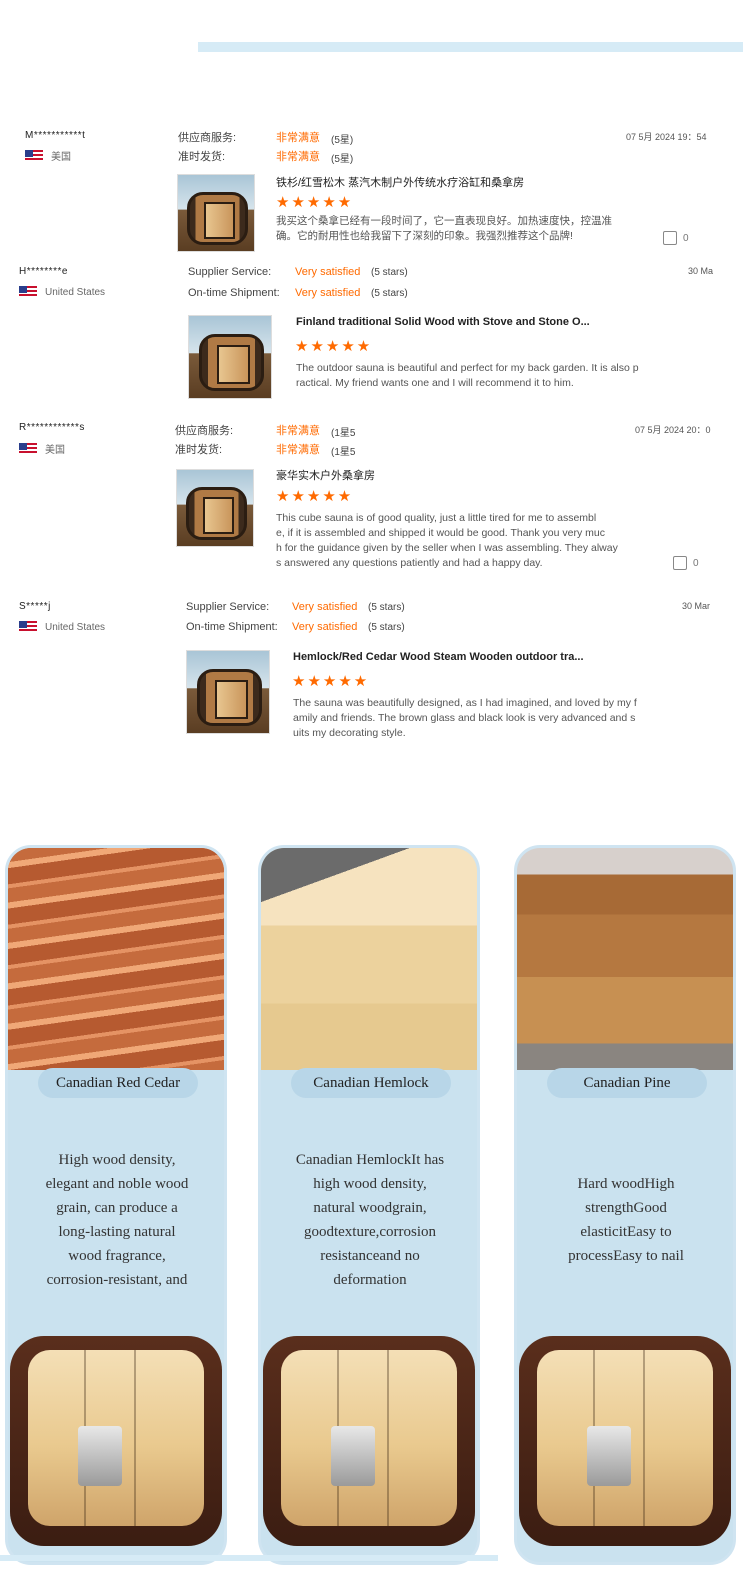 The width and height of the screenshot is (750, 1582). Describe the element at coordinates (444, 221) in the screenshot. I see `review-text-line: 我买这个桑拿已经有一段时间了，它一直表现良好。加热速度快，控温准` at that location.